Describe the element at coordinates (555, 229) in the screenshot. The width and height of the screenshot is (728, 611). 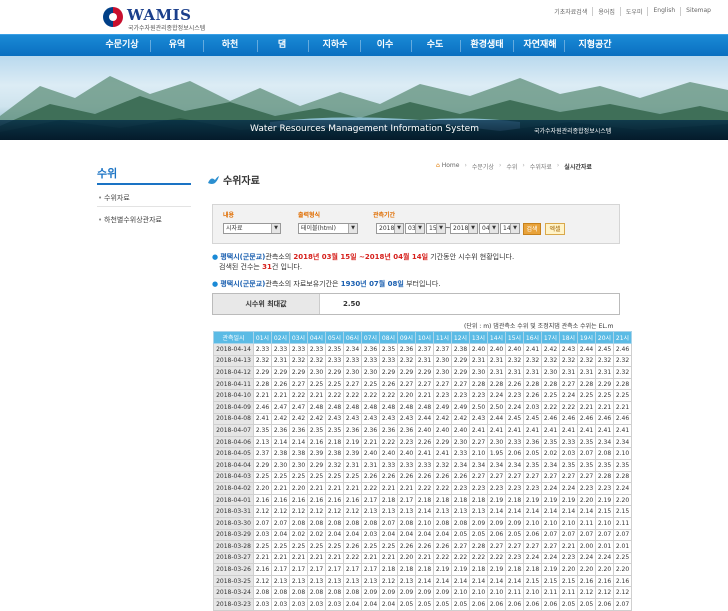
I see `excel-button: 엑셀` at that location.